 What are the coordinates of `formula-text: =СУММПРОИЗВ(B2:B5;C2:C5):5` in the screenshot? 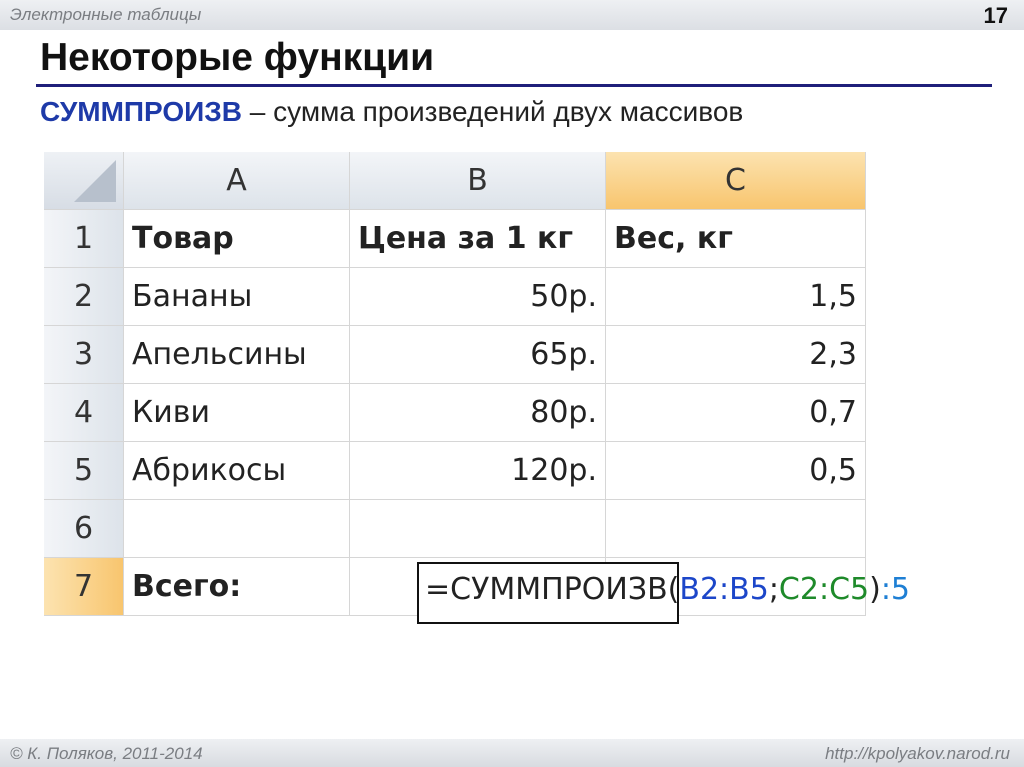 It's located at (667, 589).